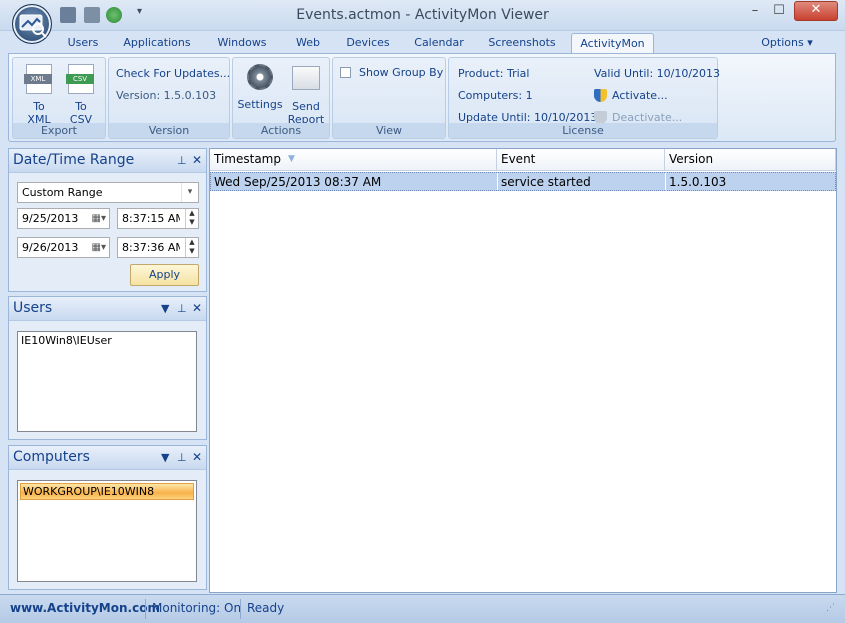  What do you see at coordinates (755, 12) in the screenshot?
I see `minimize-button: –` at bounding box center [755, 12].